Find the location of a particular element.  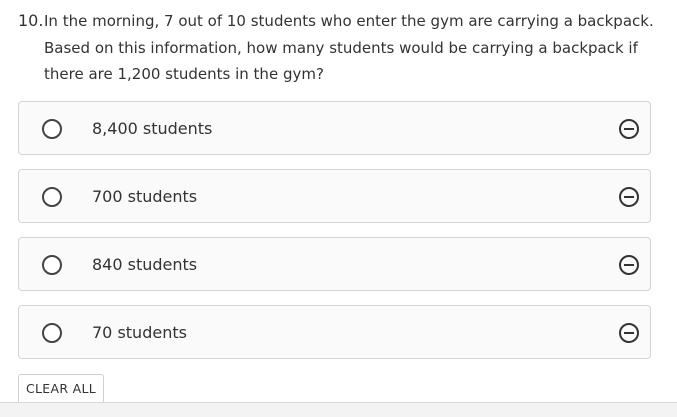

answer-choice-d: 70 students is located at coordinates (334, 332).